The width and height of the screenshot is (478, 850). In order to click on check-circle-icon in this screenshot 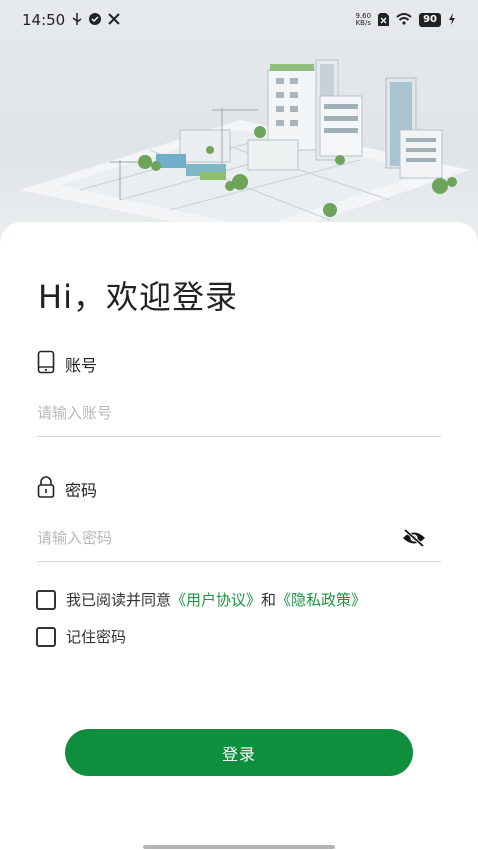, I will do `click(95, 20)`.